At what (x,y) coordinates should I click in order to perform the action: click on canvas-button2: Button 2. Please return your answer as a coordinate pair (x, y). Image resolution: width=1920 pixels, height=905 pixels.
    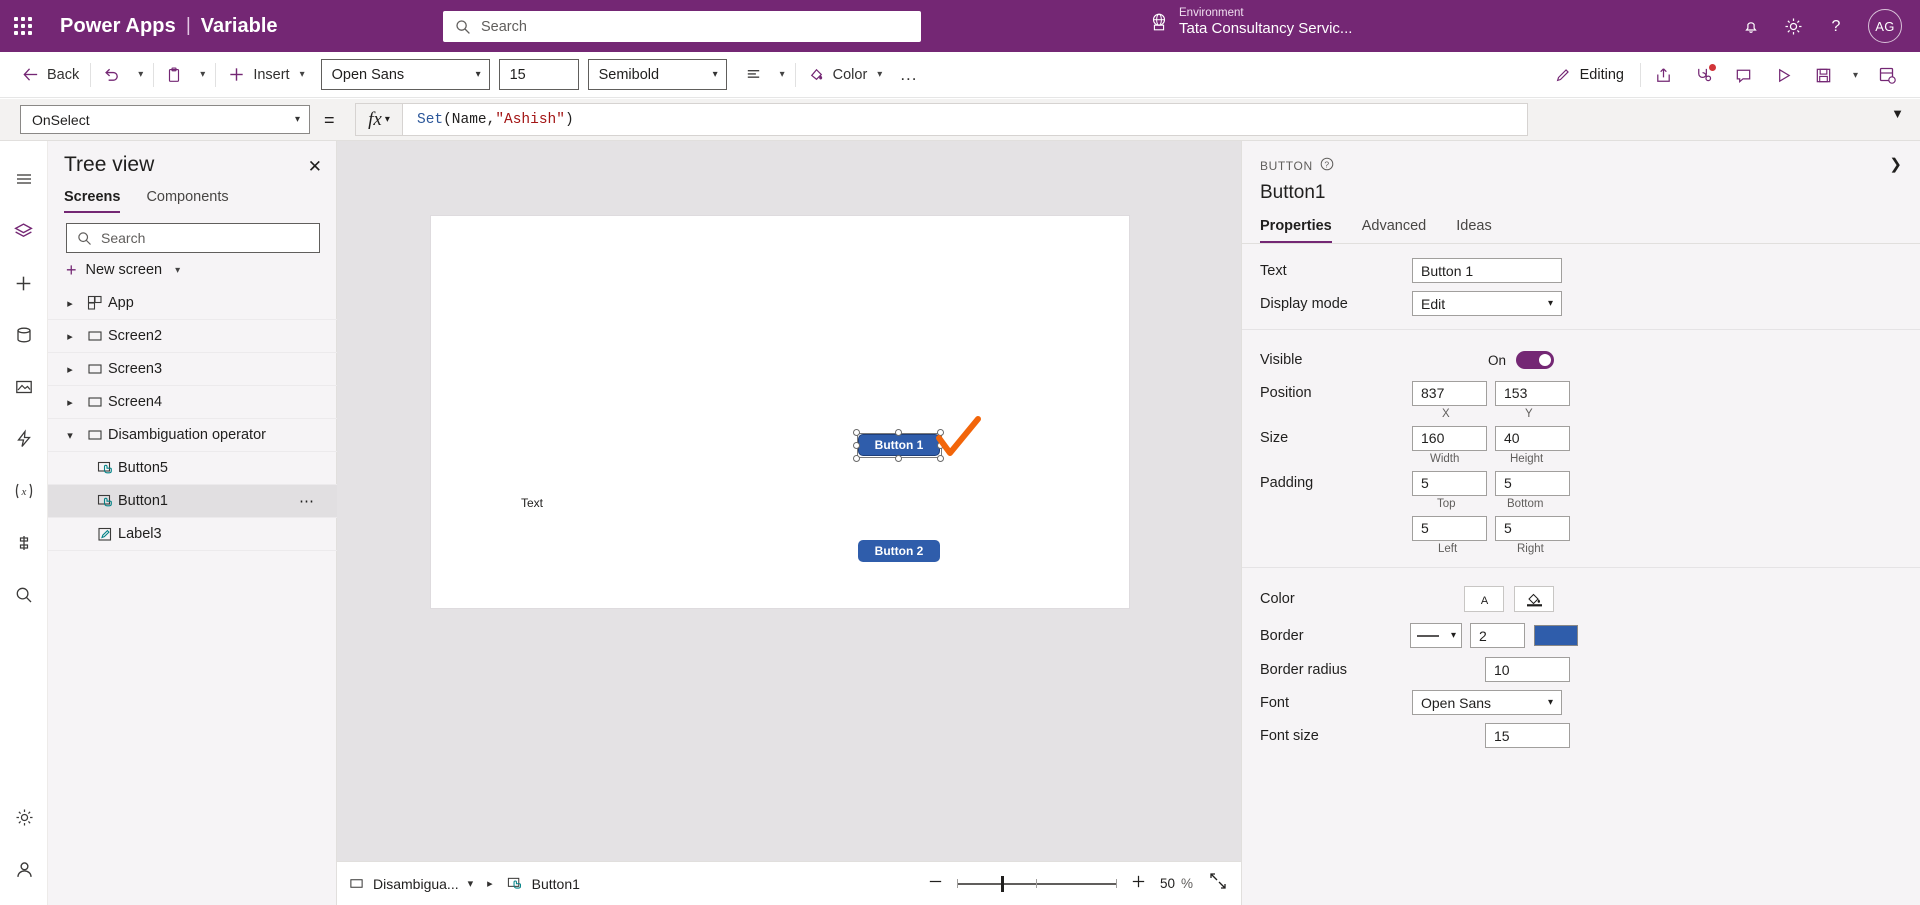
    Looking at the image, I should click on (899, 551).